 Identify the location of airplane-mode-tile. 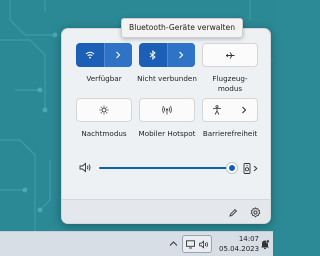
(230, 55).